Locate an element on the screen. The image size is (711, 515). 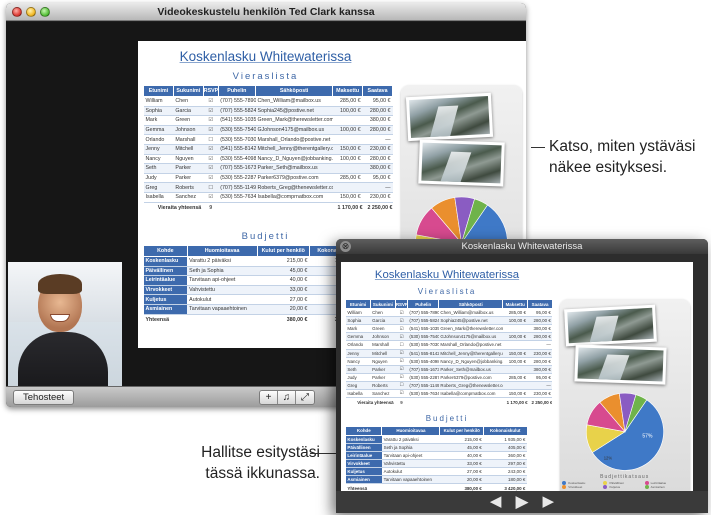
budget-header-cell: Kulut per henkilö is located at coordinates (283, 251).